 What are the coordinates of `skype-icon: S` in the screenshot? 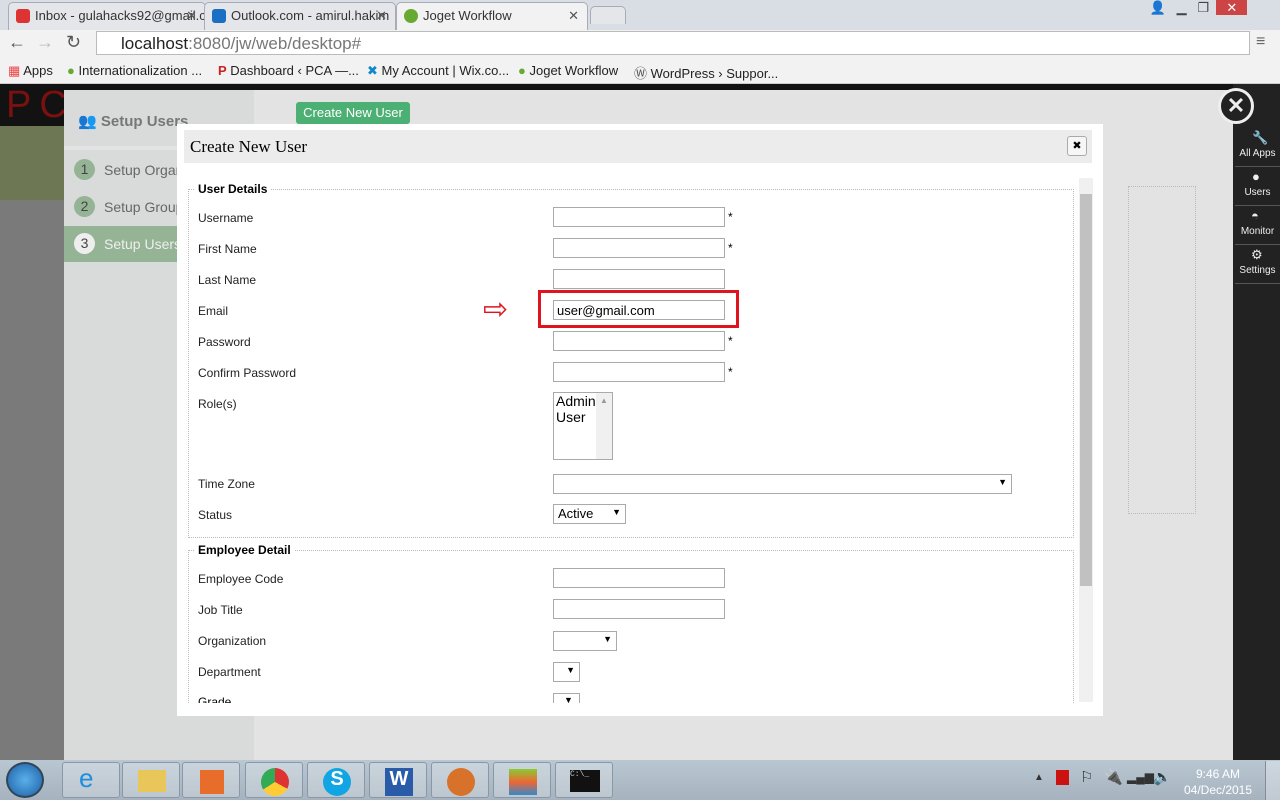 It's located at (337, 782).